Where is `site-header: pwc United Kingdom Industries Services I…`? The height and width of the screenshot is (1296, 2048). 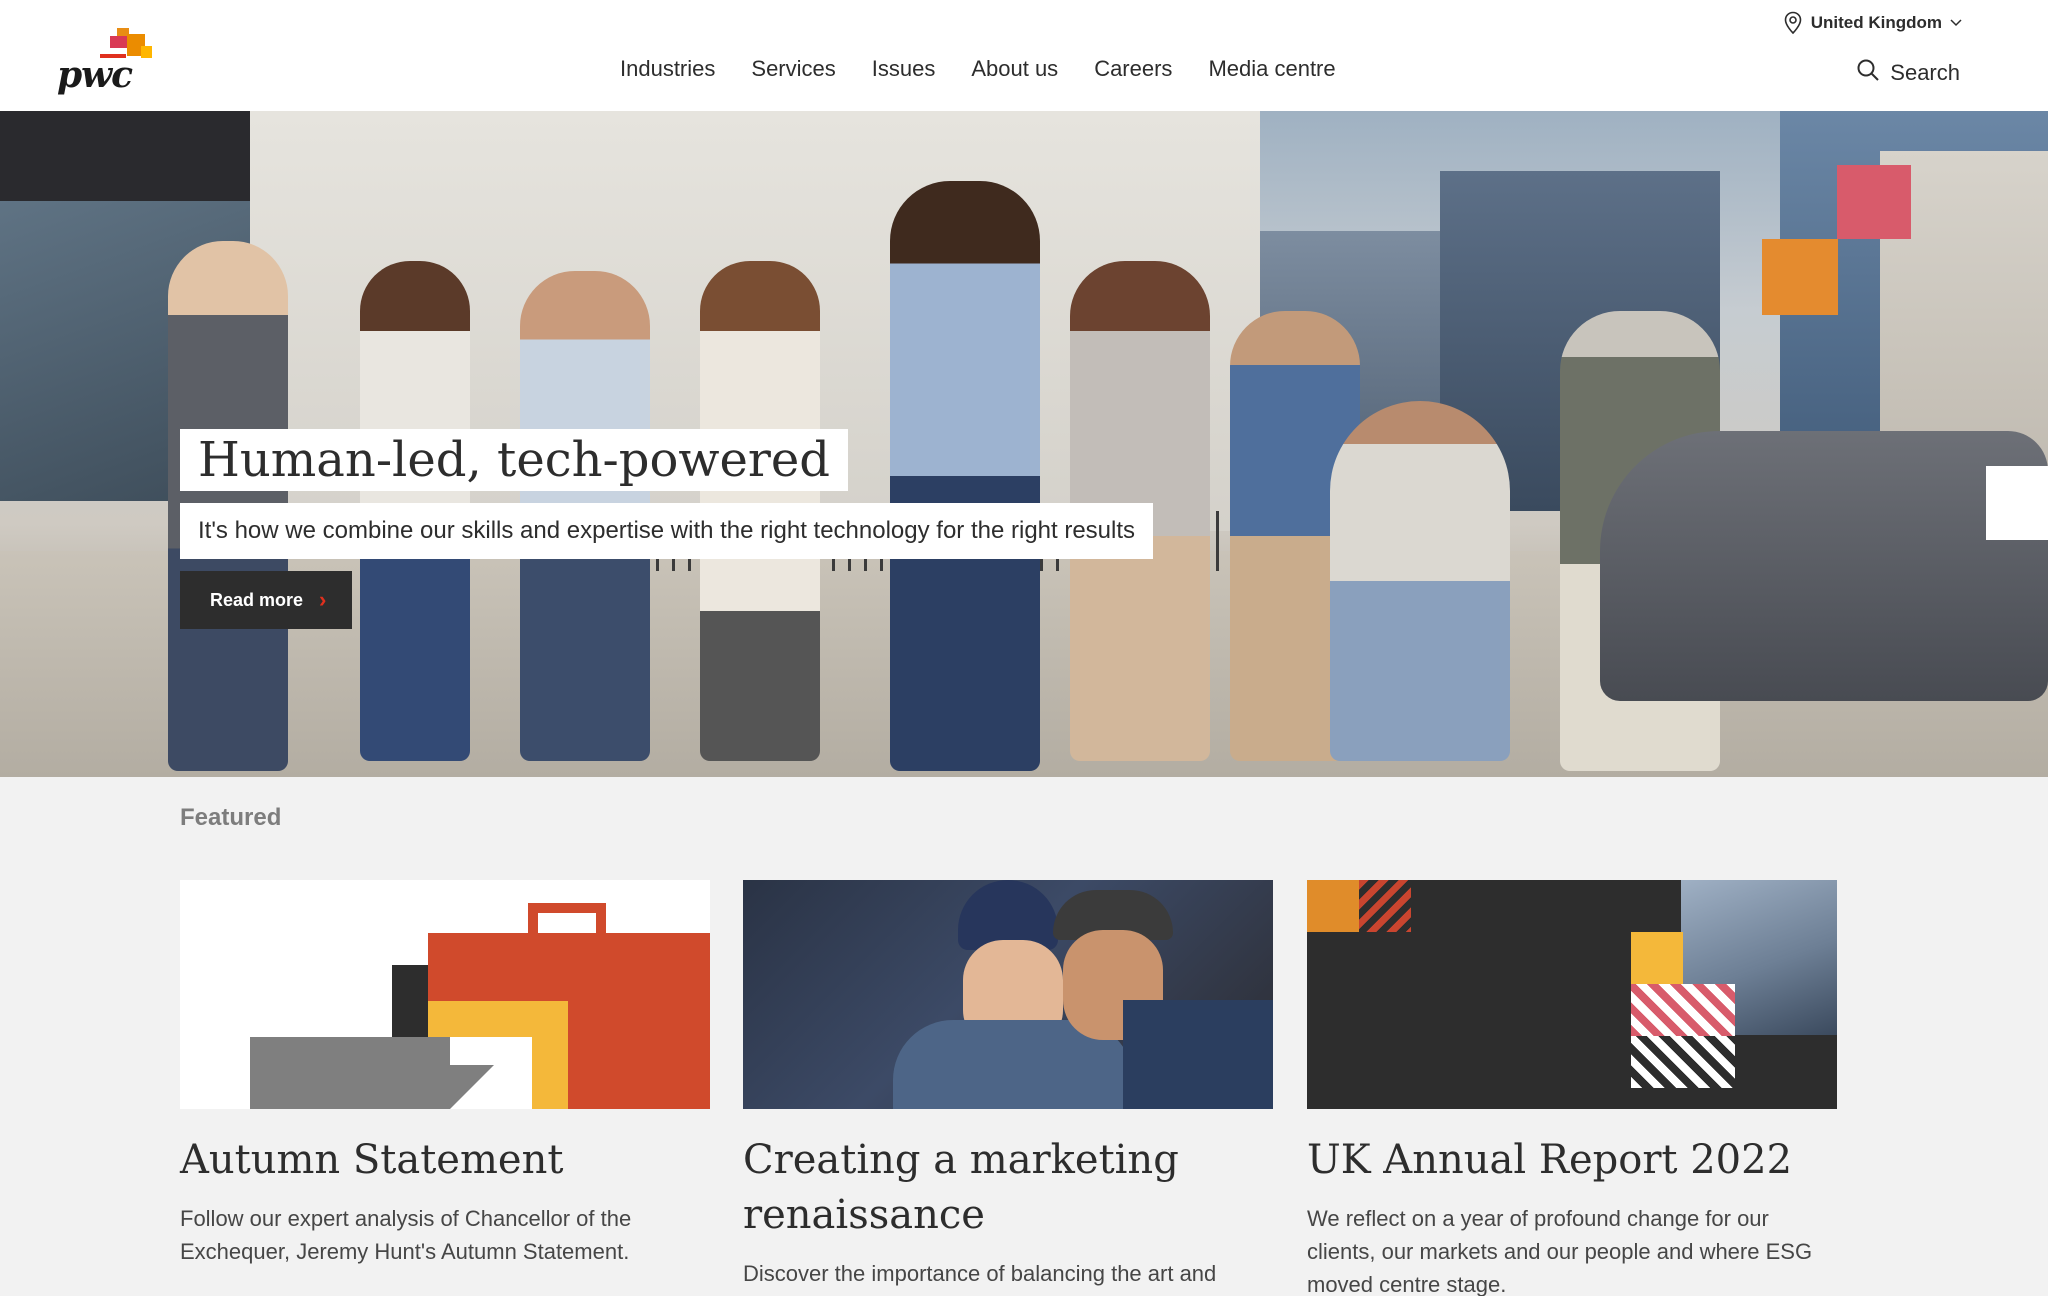 site-header: pwc United Kingdom Industries Services I… is located at coordinates (1024, 55).